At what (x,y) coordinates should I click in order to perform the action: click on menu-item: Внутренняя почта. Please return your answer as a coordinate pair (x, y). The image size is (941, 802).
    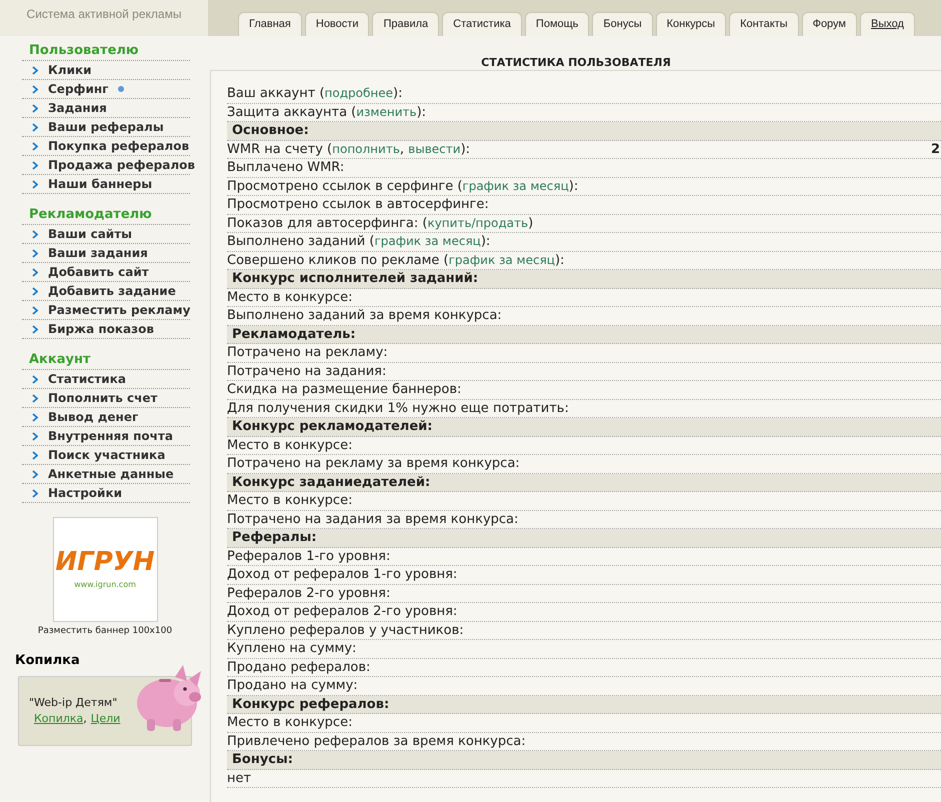
    Looking at the image, I should click on (110, 436).